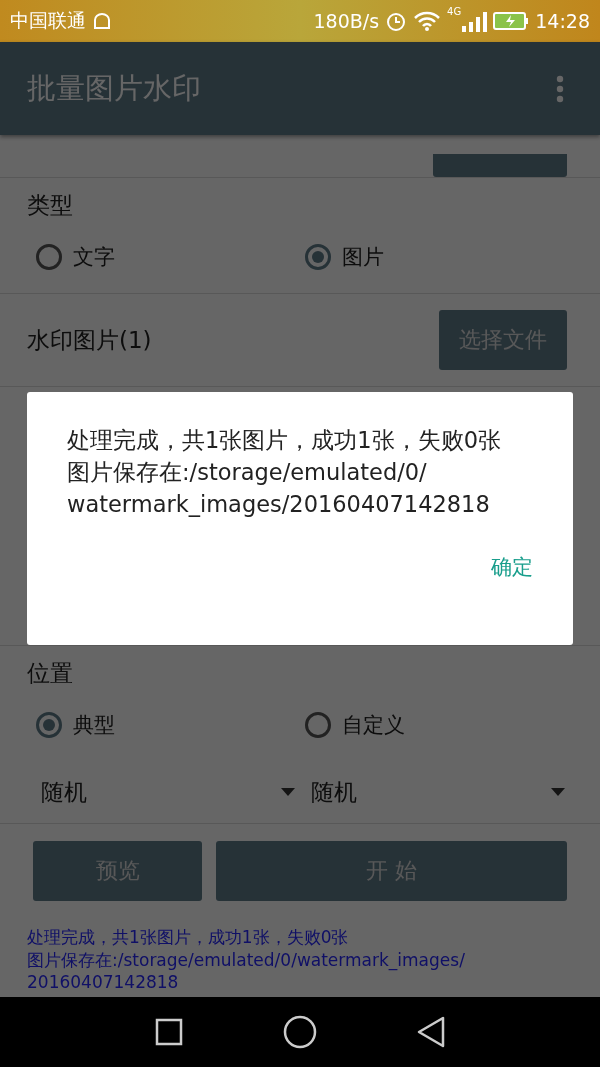 This screenshot has width=600, height=1067. Describe the element at coordinates (454, 11) in the screenshot. I see `network-type: 4G` at that location.